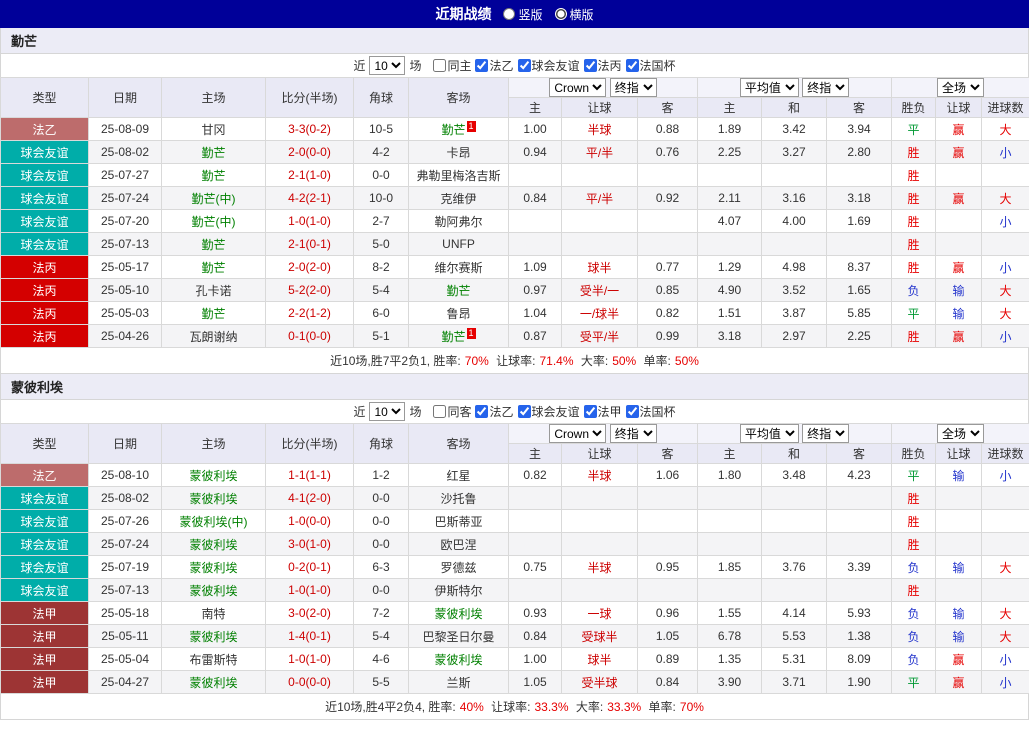 The width and height of the screenshot is (1029, 732). I want to click on home-team: 瓦朗谢纳, so click(213, 336).